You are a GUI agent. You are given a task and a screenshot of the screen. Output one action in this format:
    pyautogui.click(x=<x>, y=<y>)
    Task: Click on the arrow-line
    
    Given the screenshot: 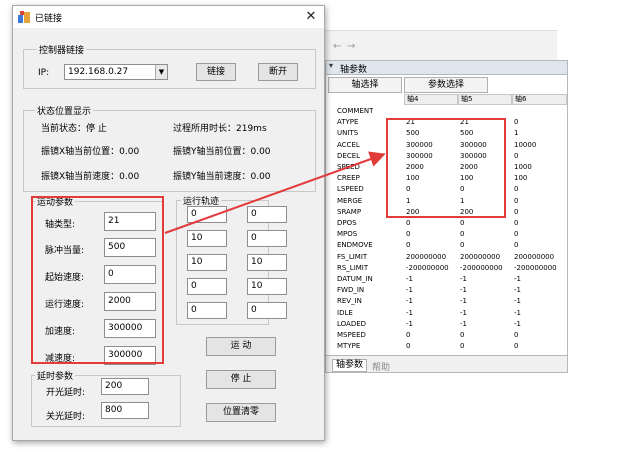 What is the action you would take?
    pyautogui.click(x=275, y=192)
    